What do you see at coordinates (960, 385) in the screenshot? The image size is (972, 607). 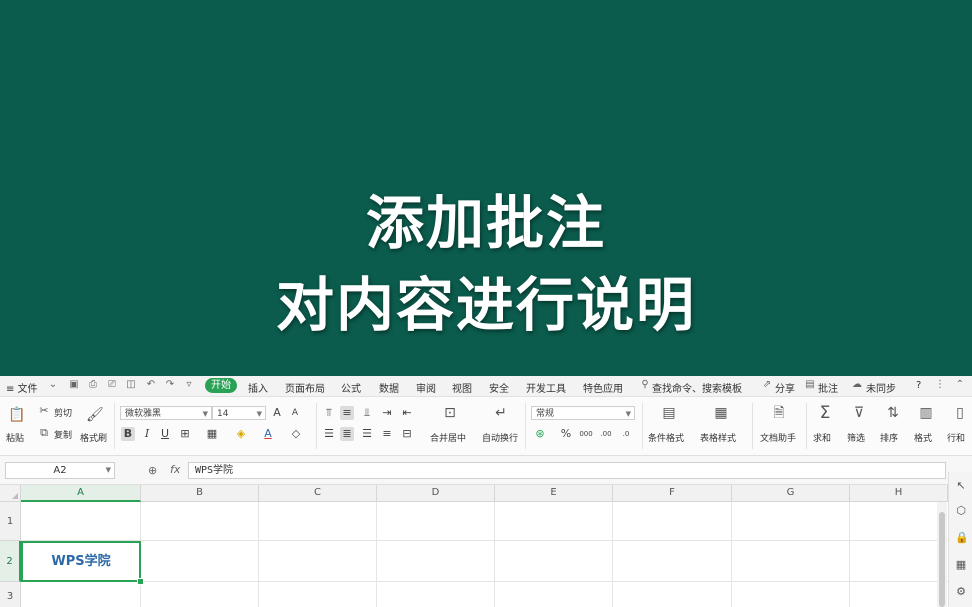 I see `collapse-ribbon-icon: ⌃` at bounding box center [960, 385].